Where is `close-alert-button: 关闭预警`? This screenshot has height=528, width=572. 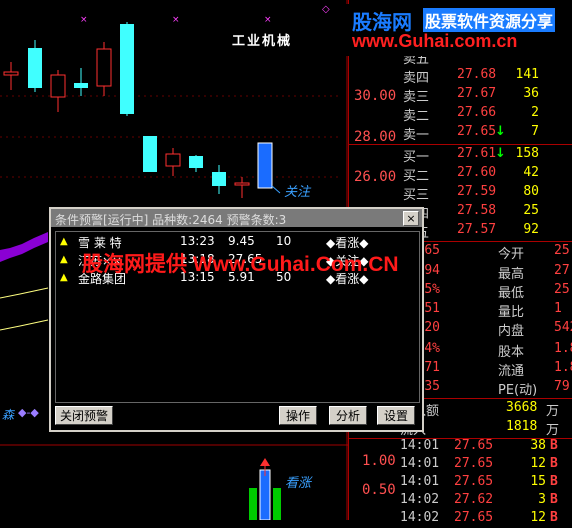
close-alert-button: 关闭预警 is located at coordinates (84, 415).